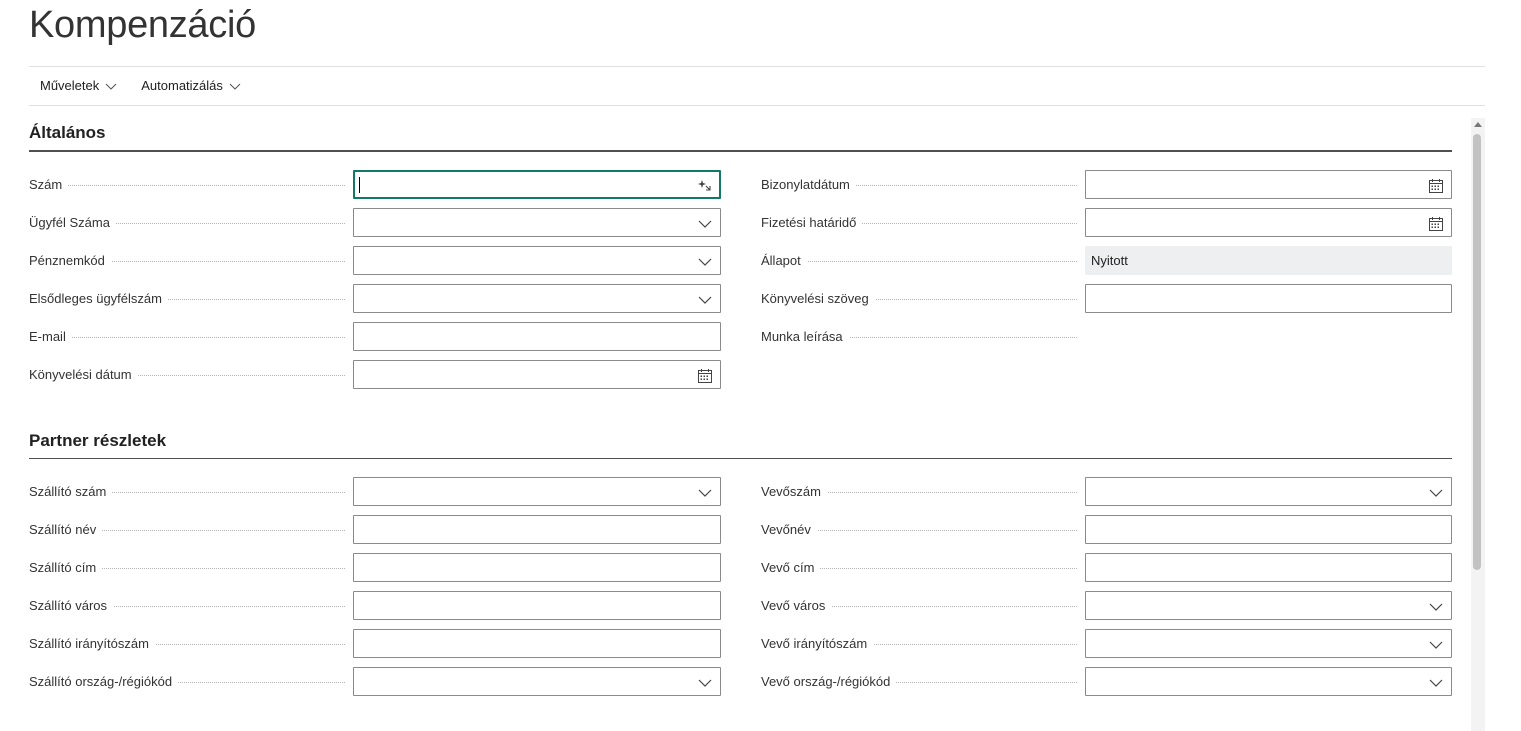  I want to click on field-input-vevo-varos, so click(1268, 605).